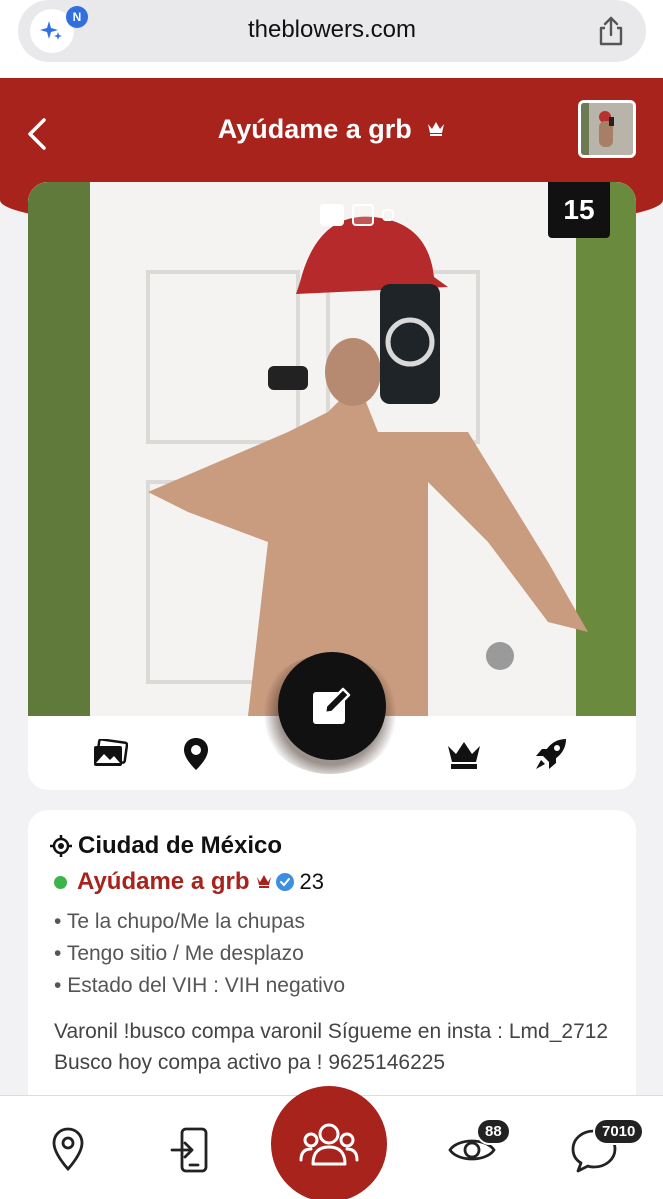 This screenshot has height=1199, width=663. I want to click on share-icon, so click(611, 31).